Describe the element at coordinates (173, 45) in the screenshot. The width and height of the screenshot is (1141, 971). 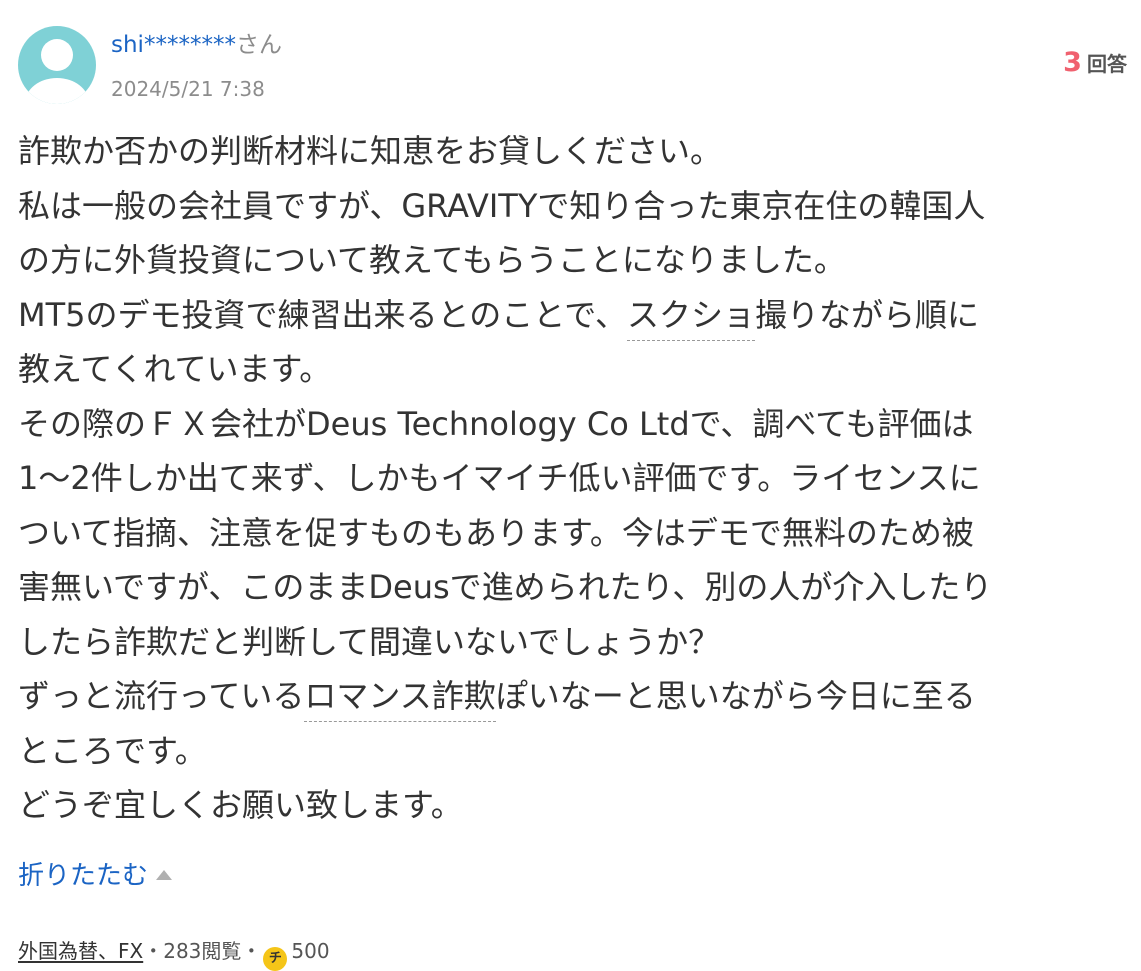
I see `user-name-link: shi********` at that location.